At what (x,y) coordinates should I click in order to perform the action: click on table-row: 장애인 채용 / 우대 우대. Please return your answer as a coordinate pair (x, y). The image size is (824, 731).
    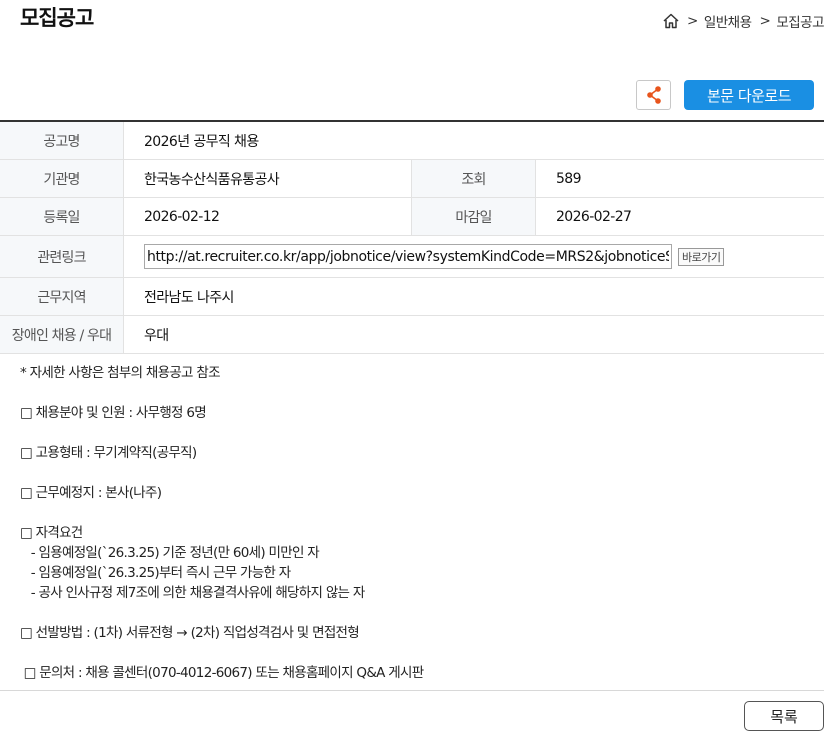
    Looking at the image, I should click on (412, 335).